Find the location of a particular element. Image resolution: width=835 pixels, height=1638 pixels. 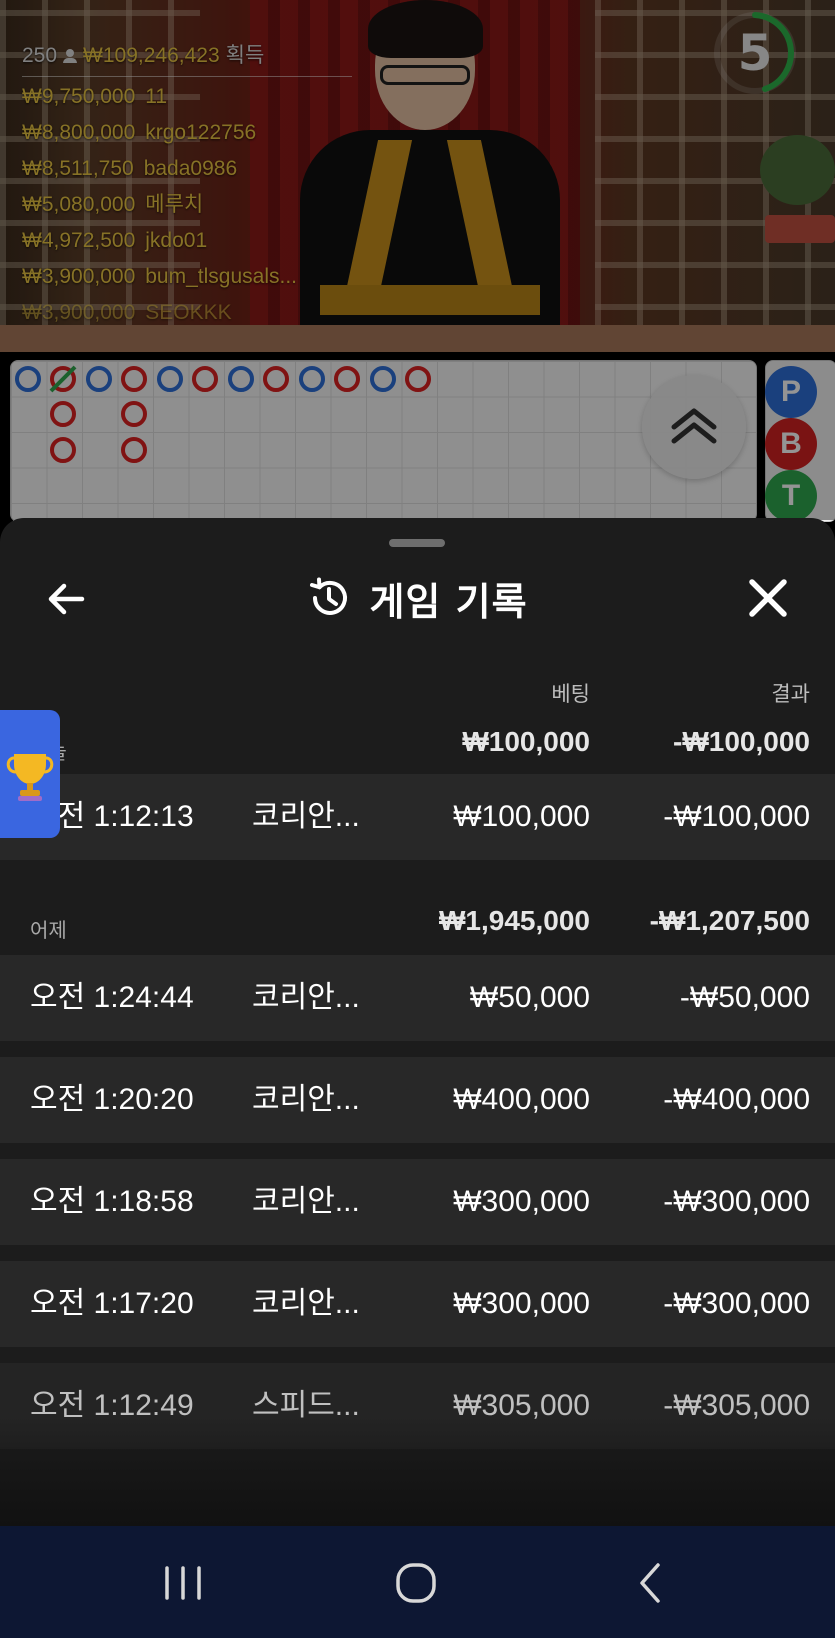

recent-apps-button is located at coordinates (183, 1583).